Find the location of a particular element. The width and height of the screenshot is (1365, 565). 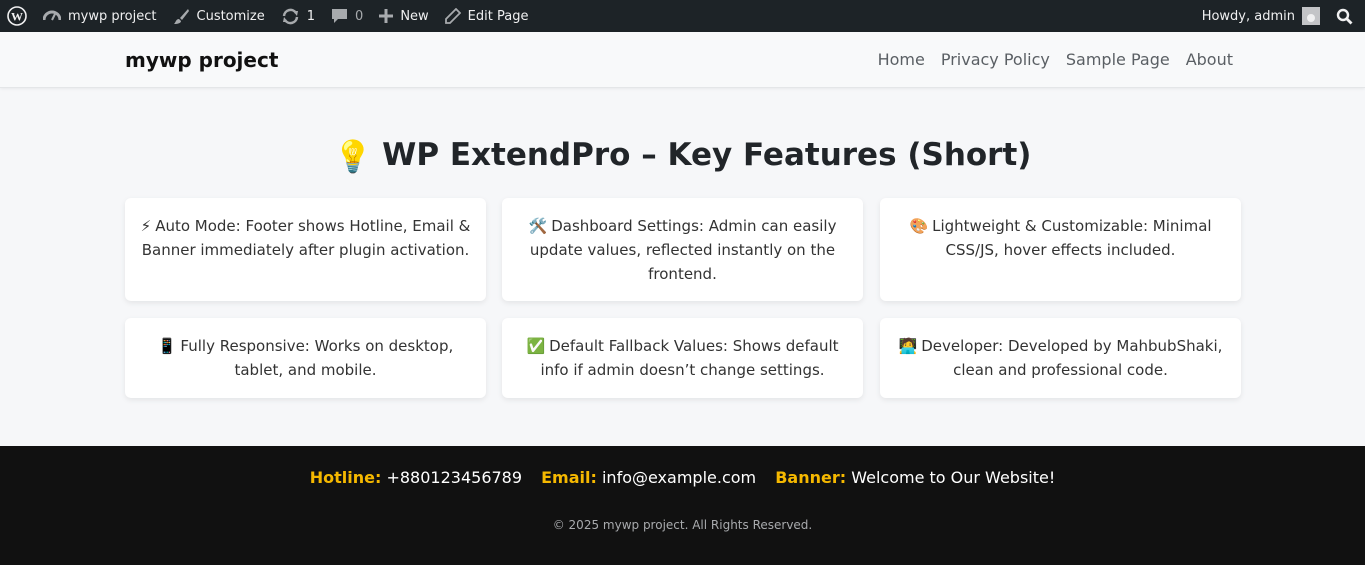

site-title: mywp project is located at coordinates (201, 60).